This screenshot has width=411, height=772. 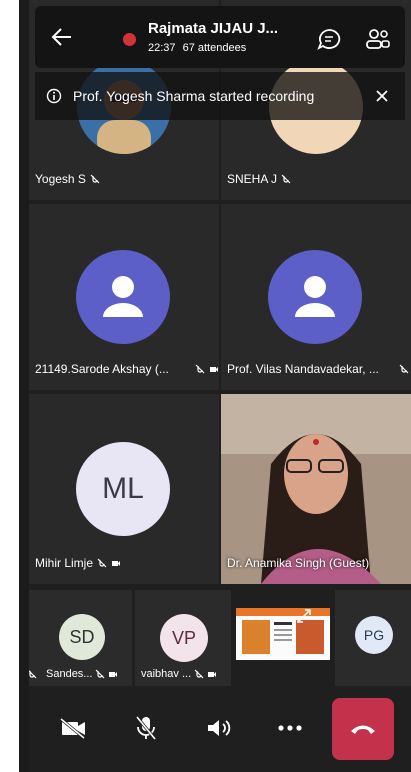 I want to click on hang-up-button, so click(x=363, y=729).